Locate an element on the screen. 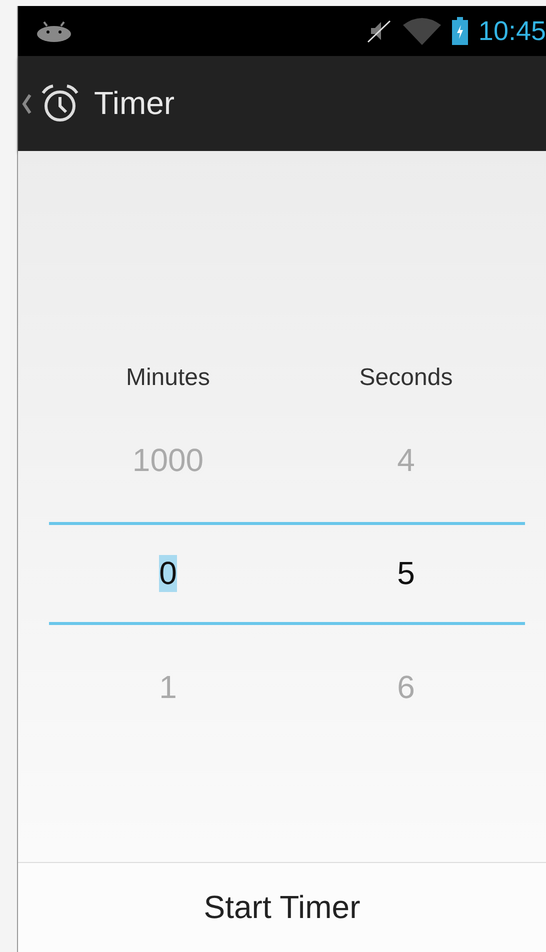 This screenshot has width=546, height=952. muted-speaker-icon is located at coordinates (379, 31).